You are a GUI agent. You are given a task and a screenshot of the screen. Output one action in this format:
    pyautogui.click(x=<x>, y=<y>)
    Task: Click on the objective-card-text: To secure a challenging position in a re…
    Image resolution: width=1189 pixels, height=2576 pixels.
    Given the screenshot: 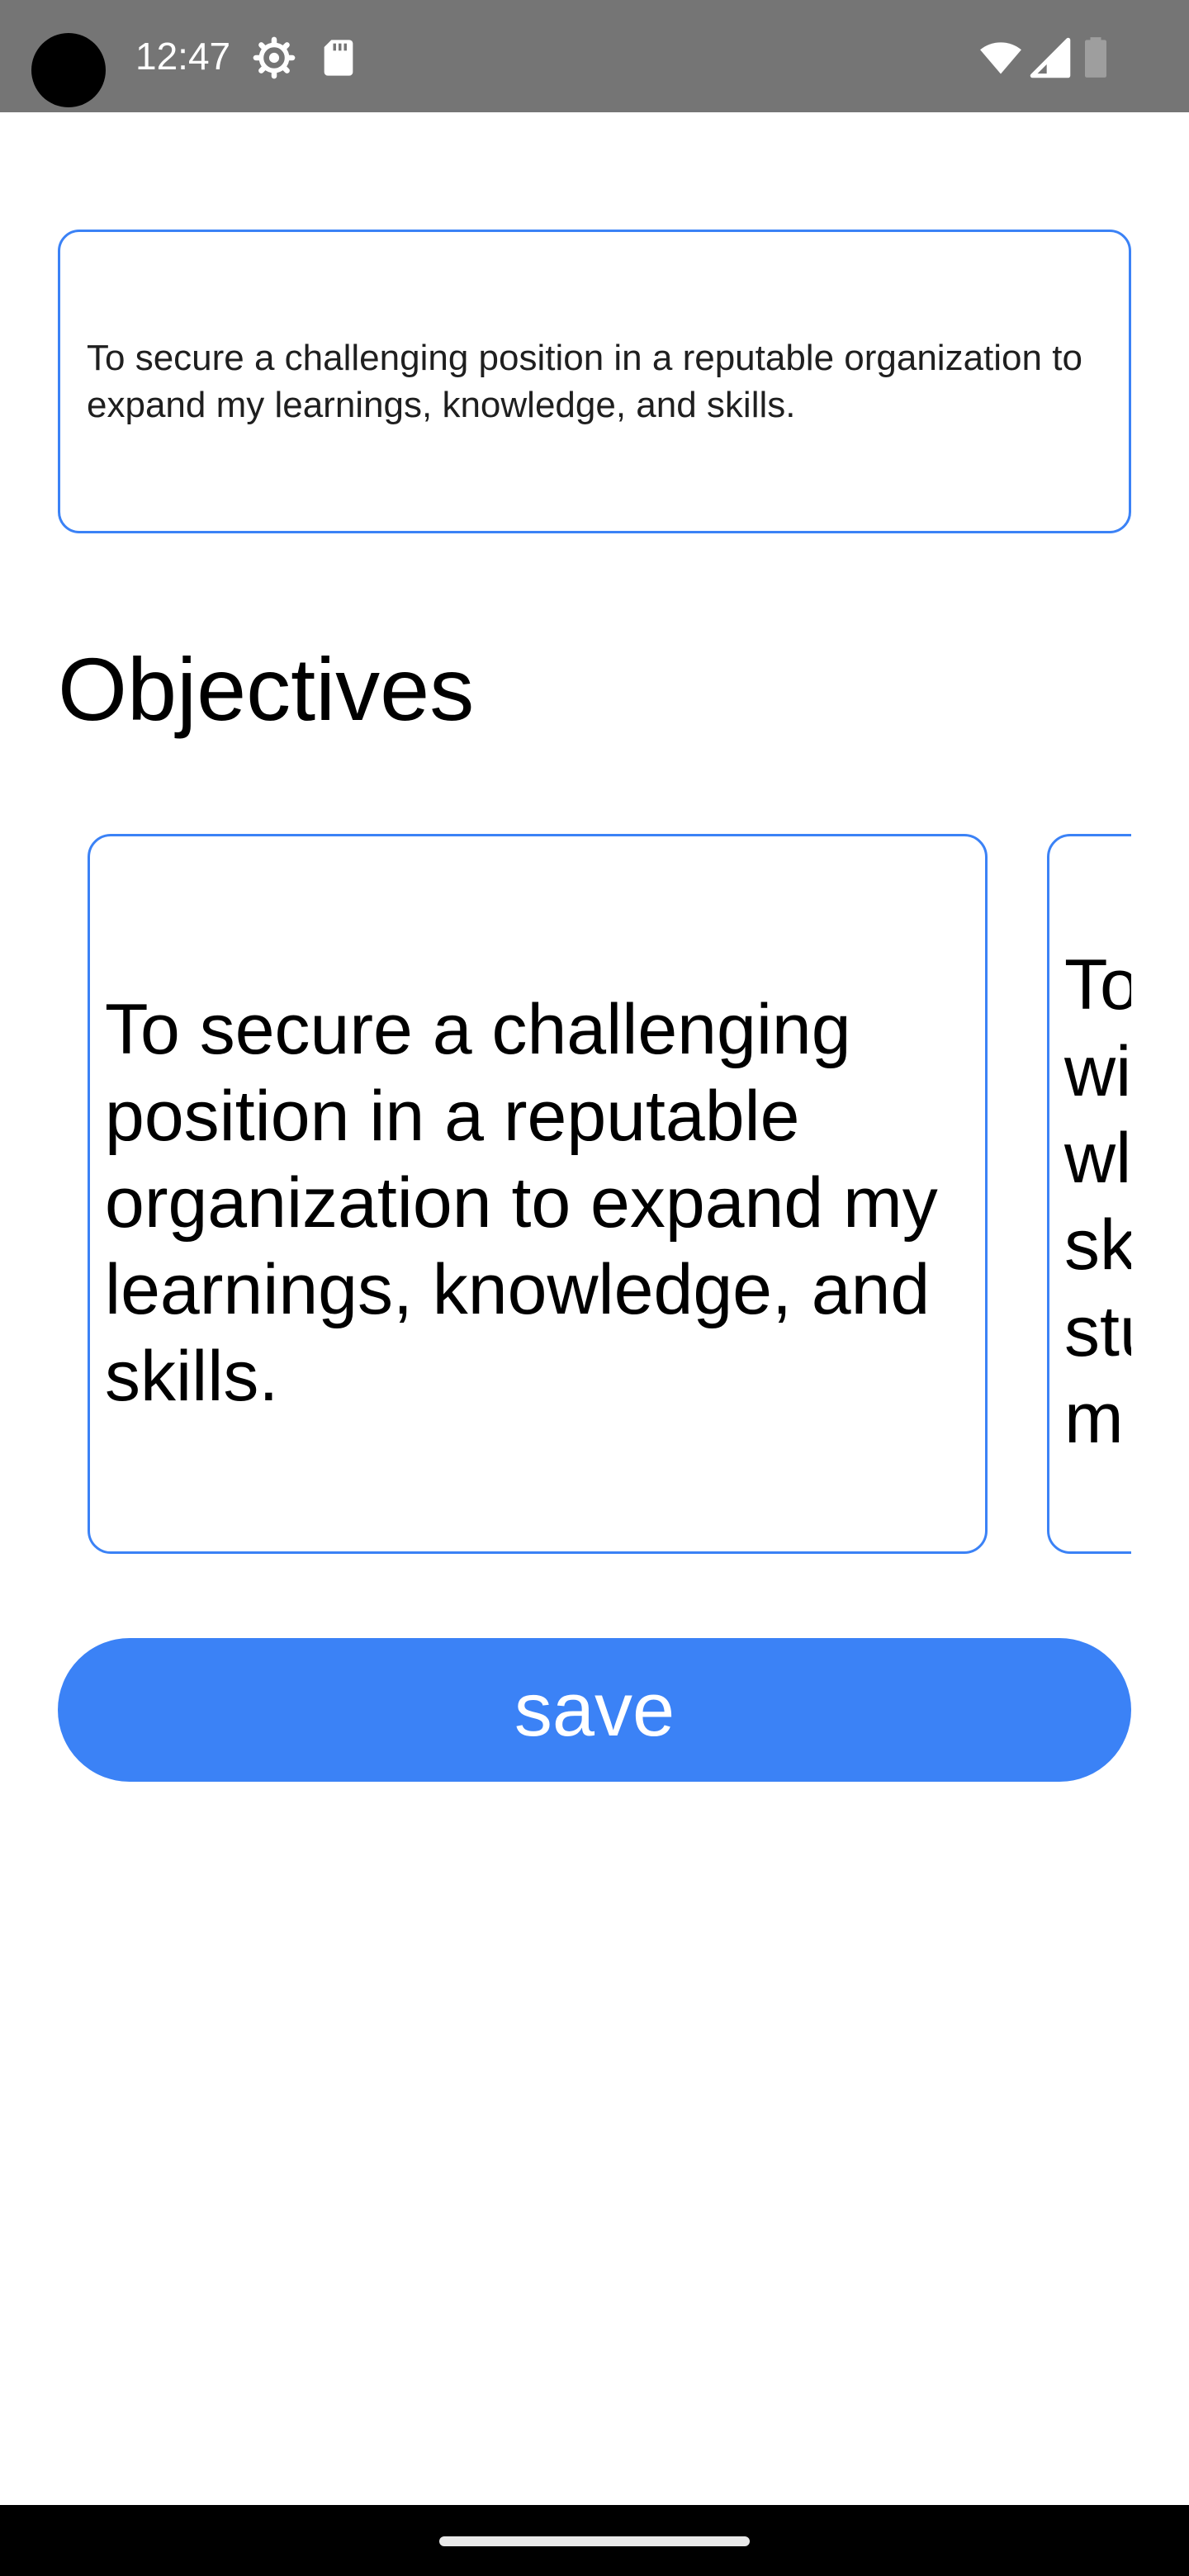 What is the action you would take?
    pyautogui.click(x=521, y=1203)
    